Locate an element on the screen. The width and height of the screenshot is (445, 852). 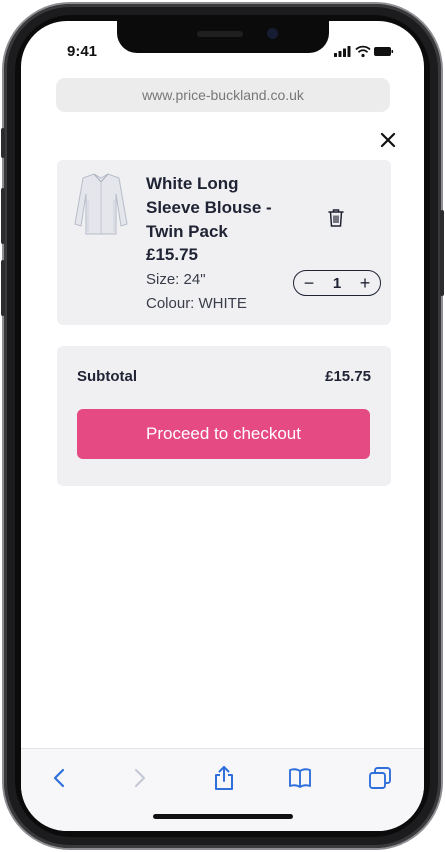
cart-summary: Subtotal £15.75 Proceed to checkout is located at coordinates (224, 416).